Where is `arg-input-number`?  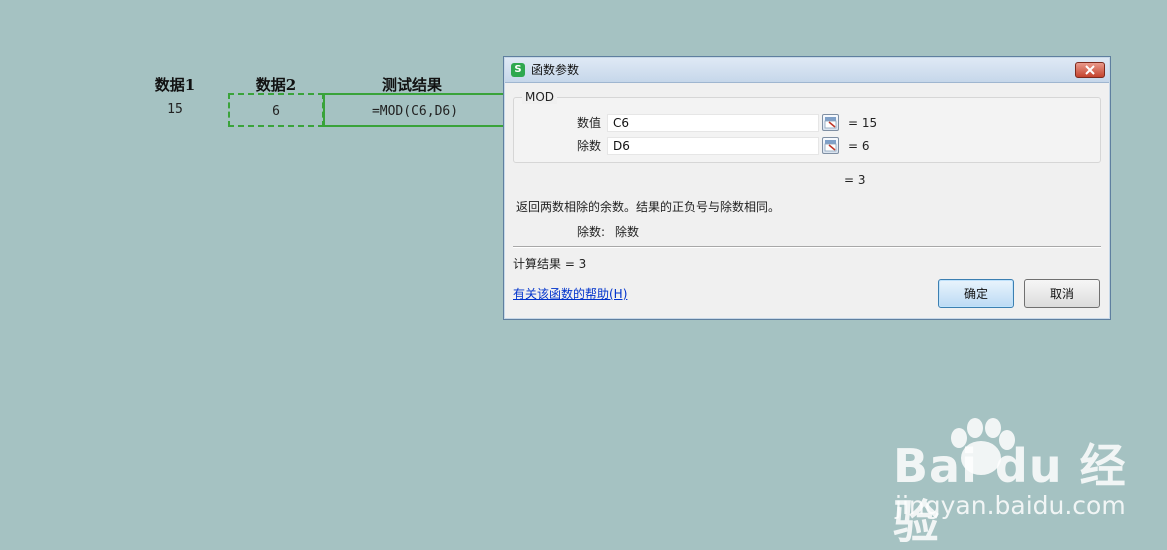 arg-input-number is located at coordinates (713, 123).